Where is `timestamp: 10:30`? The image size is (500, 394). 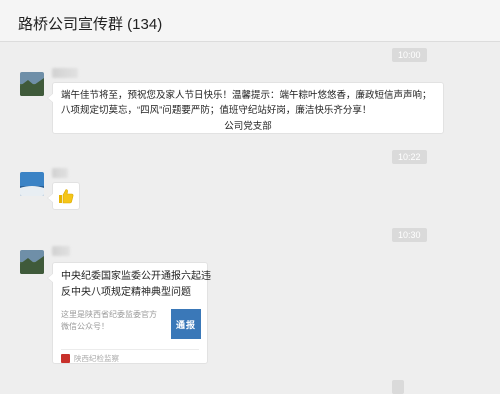
timestamp: 10:30 is located at coordinates (409, 235).